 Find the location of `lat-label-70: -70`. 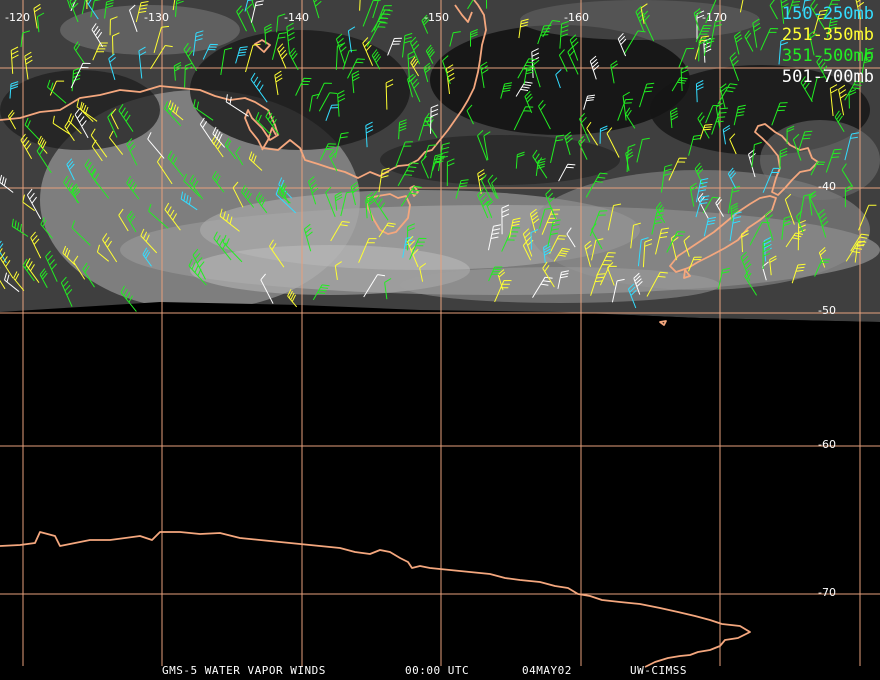

lat-label-70: -70 is located at coordinates (827, 592).